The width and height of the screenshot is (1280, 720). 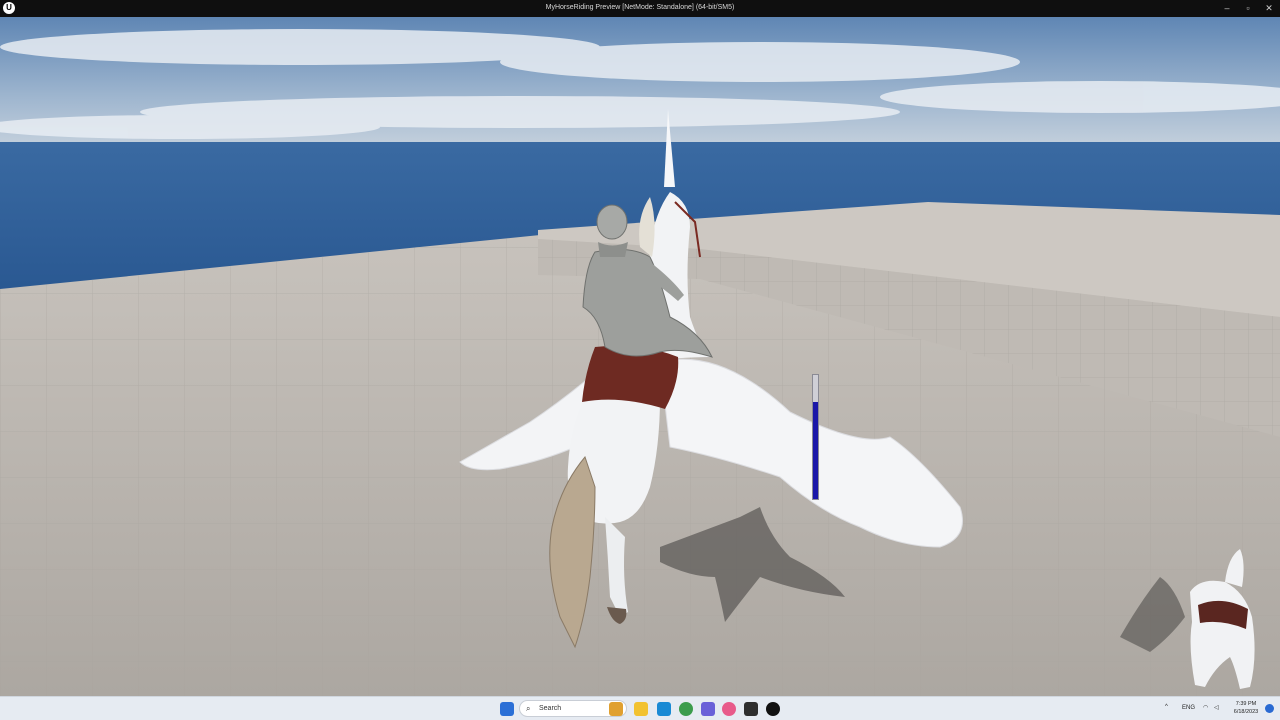 I want to click on stamina-gauge, so click(x=815, y=437).